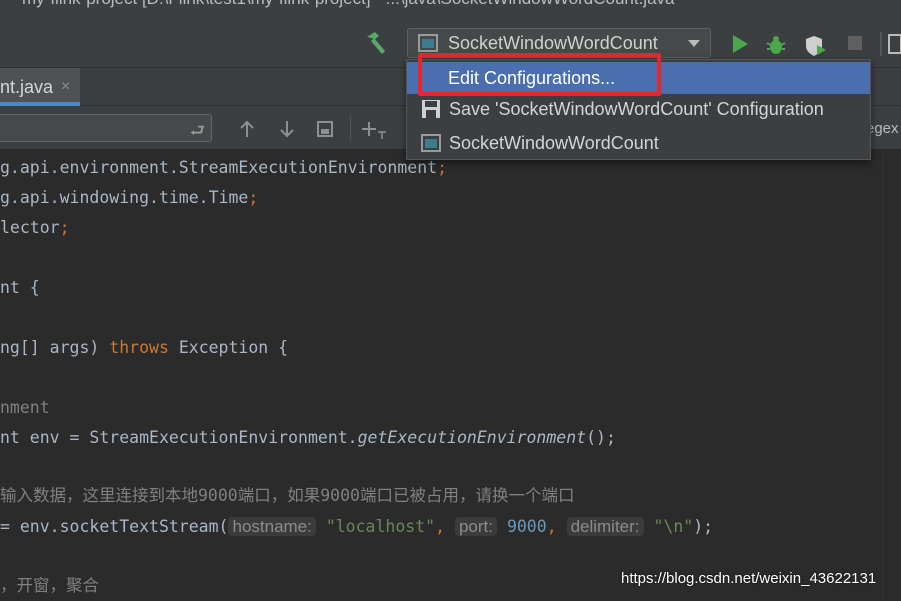 This screenshot has height=601, width=901. What do you see at coordinates (605, 526) in the screenshot?
I see `parameter-hint: delimiter:` at bounding box center [605, 526].